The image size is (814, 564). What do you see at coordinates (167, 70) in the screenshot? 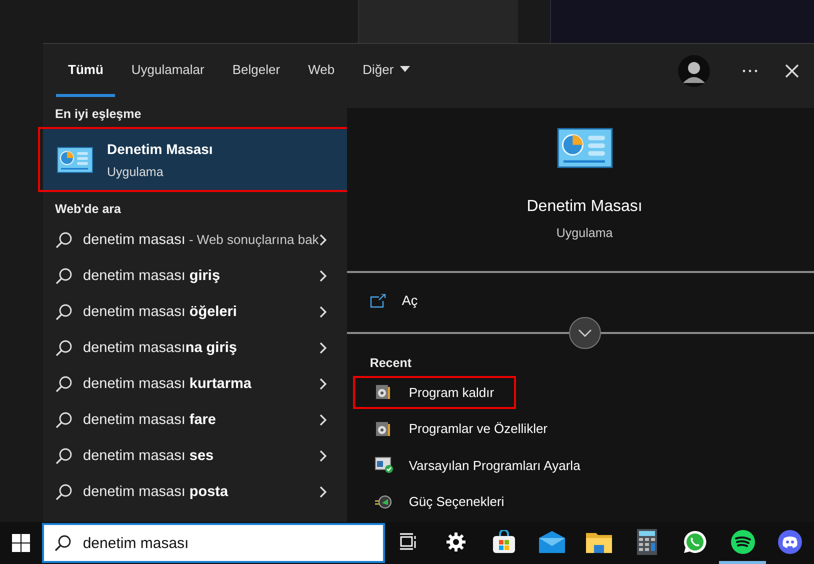
I see `tab: Uygulamalar` at bounding box center [167, 70].